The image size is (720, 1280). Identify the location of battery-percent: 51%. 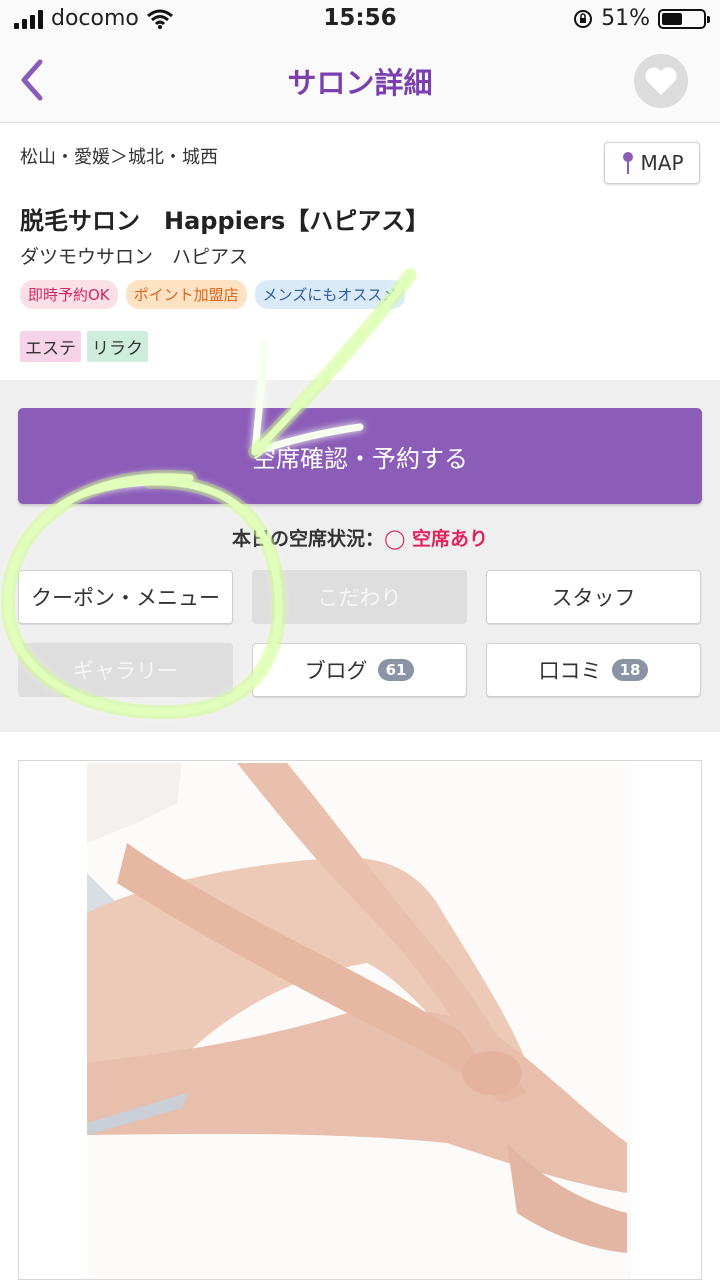
(625, 18).